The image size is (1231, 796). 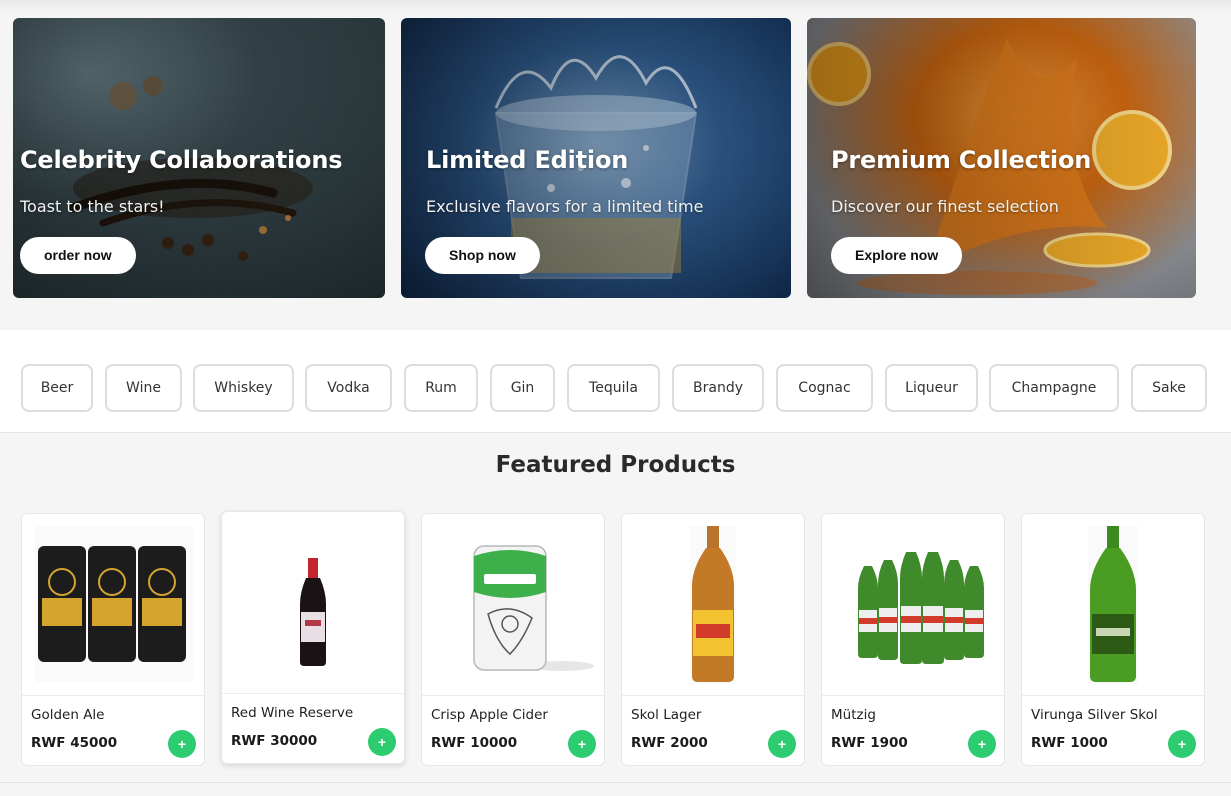 What do you see at coordinates (824, 388) in the screenshot?
I see `category-chip-cognac: Cognac` at bounding box center [824, 388].